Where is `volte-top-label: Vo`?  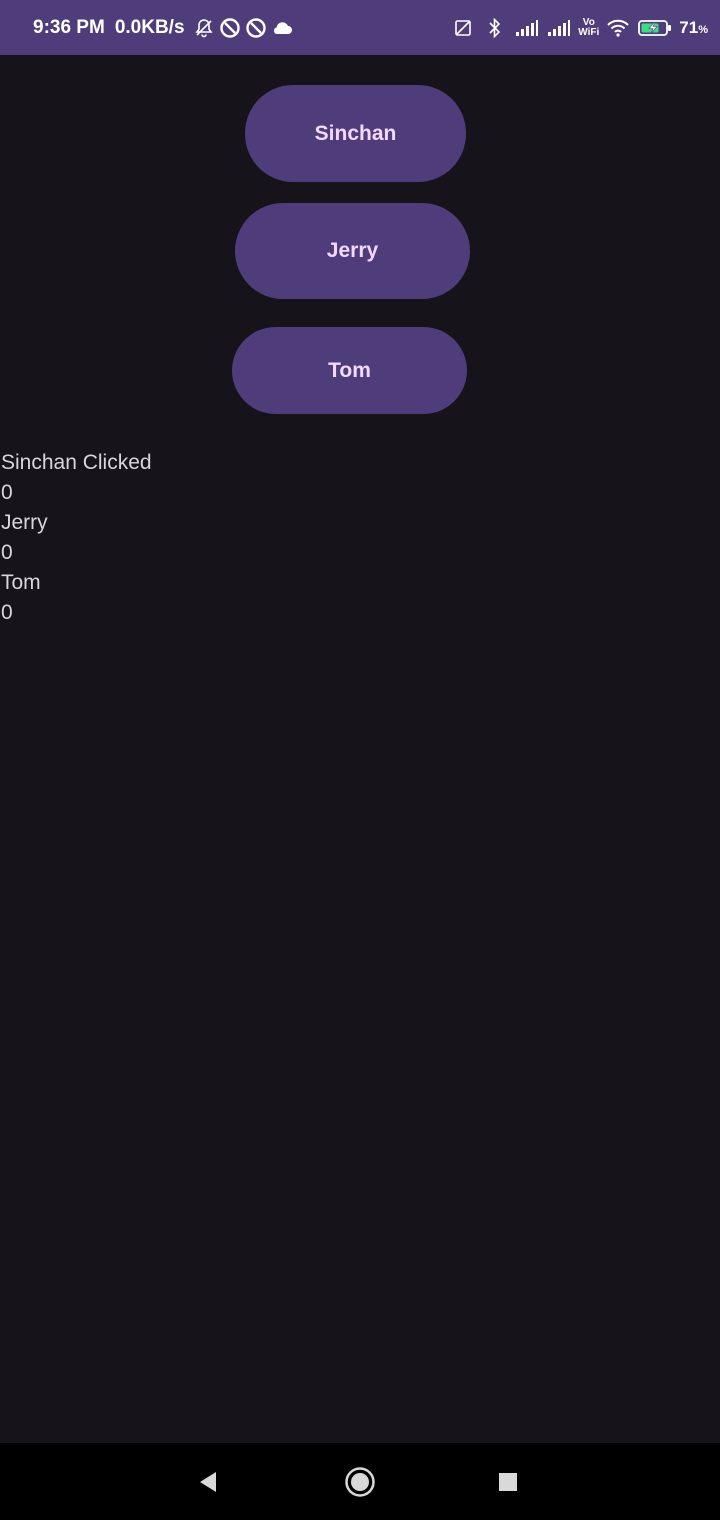 volte-top-label: Vo is located at coordinates (588, 22).